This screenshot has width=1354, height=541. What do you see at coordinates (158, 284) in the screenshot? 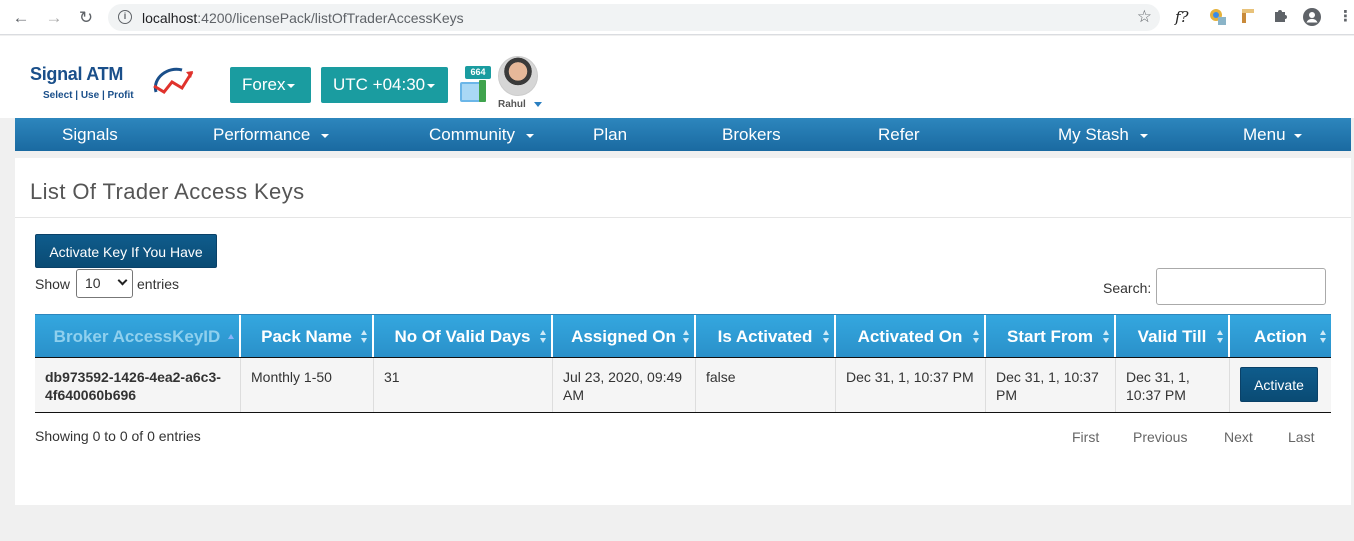
I see `entries-label: entries` at bounding box center [158, 284].